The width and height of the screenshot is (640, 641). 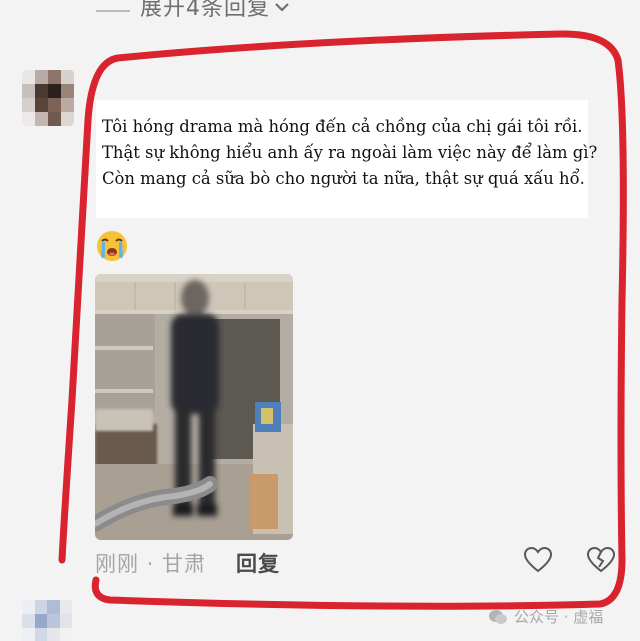 What do you see at coordinates (48, 98) in the screenshot?
I see `avatar` at bounding box center [48, 98].